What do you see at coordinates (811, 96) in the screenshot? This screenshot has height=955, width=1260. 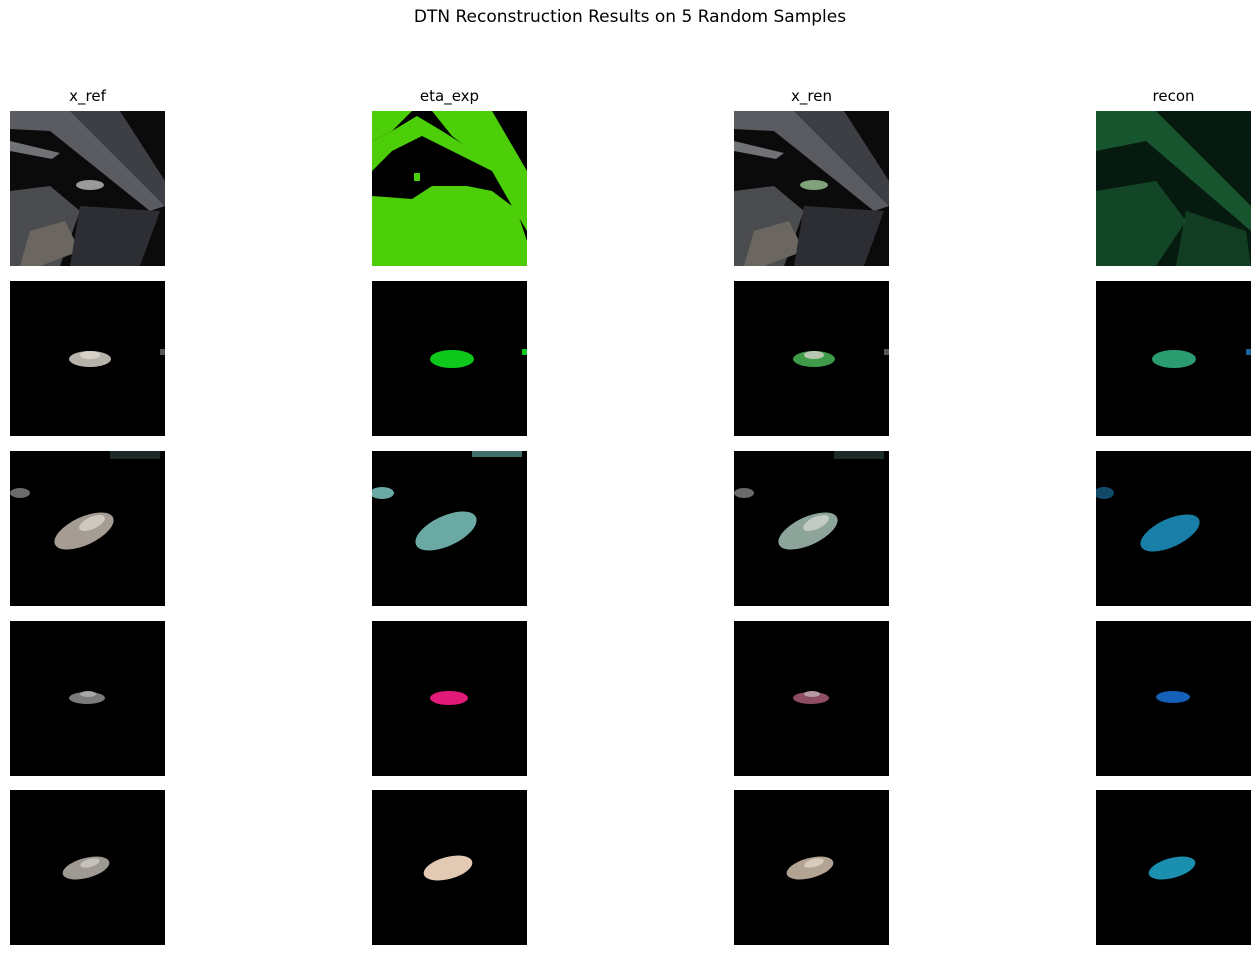 I see `column-title-x-ren: x_ren` at bounding box center [811, 96].